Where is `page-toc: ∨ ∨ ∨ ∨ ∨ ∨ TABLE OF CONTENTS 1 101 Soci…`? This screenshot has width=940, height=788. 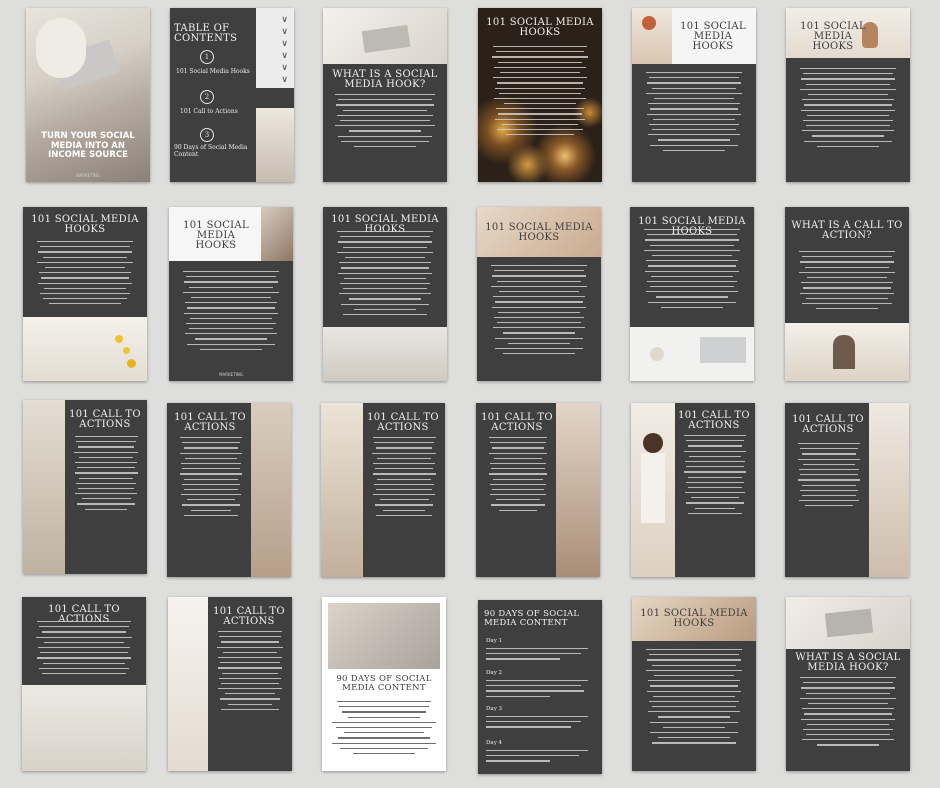 page-toc: ∨ ∨ ∨ ∨ ∨ ∨ TABLE OF CONTENTS 1 101 Soci… is located at coordinates (232, 95).